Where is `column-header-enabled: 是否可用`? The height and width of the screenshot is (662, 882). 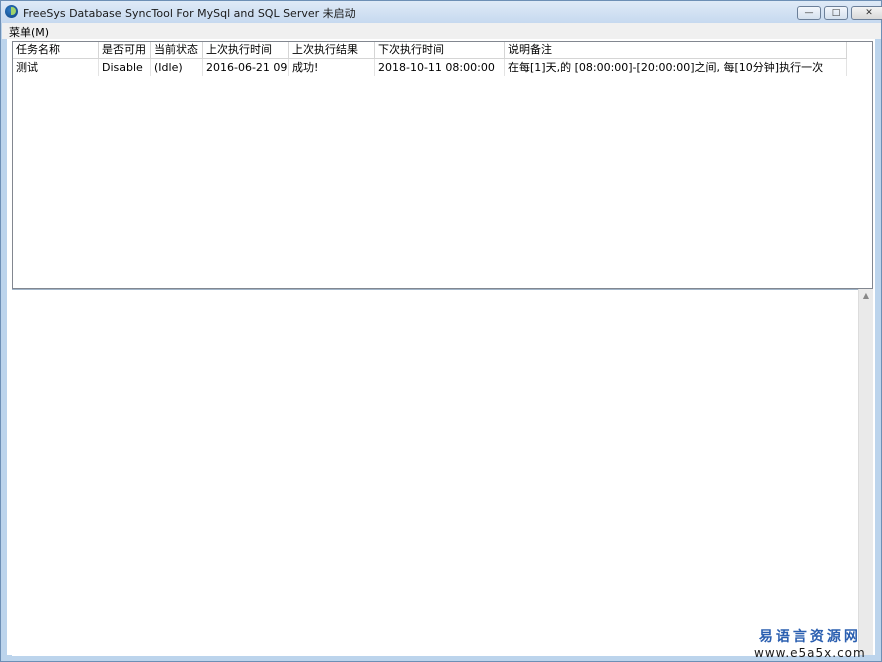
column-header-enabled: 是否可用 is located at coordinates (125, 50).